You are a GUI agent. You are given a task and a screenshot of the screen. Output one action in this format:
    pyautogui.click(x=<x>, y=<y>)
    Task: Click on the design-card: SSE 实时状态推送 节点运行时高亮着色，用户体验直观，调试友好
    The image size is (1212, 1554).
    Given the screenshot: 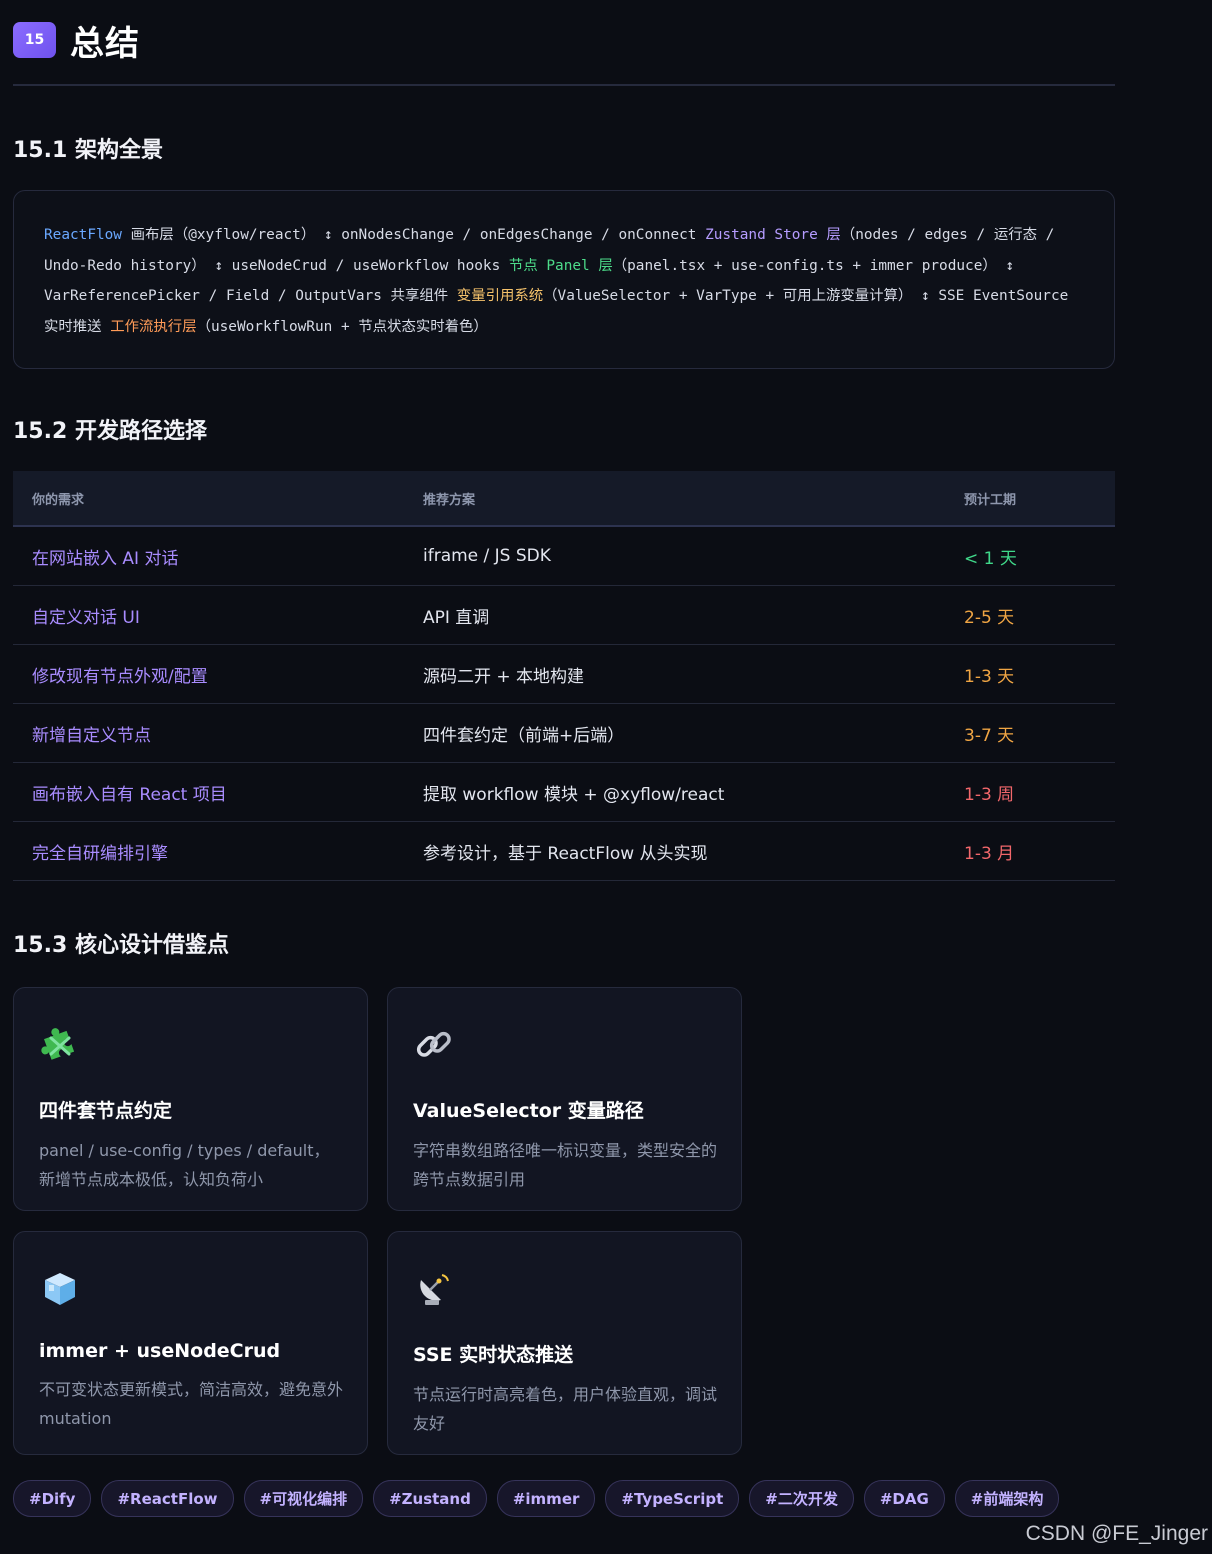 What is the action you would take?
    pyautogui.click(x=564, y=1343)
    